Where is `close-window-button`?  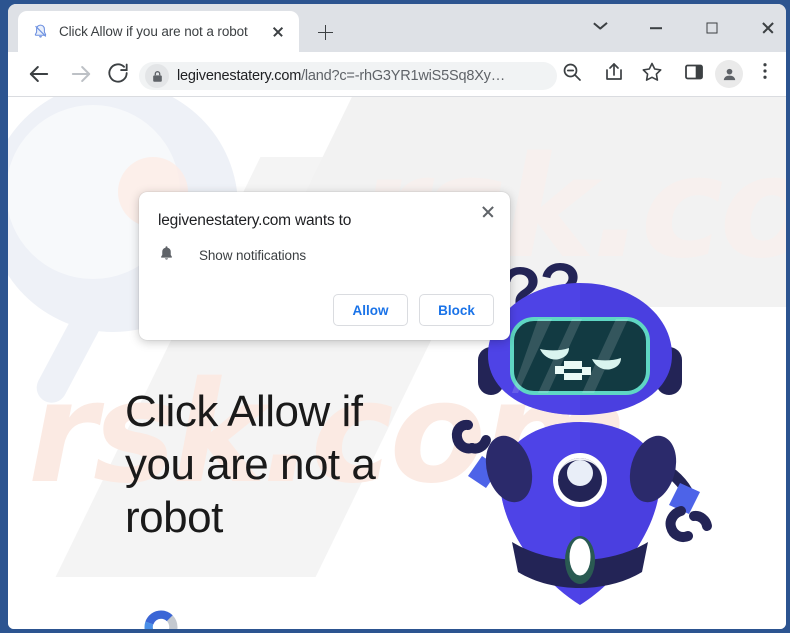 close-window-button is located at coordinates (766, 28).